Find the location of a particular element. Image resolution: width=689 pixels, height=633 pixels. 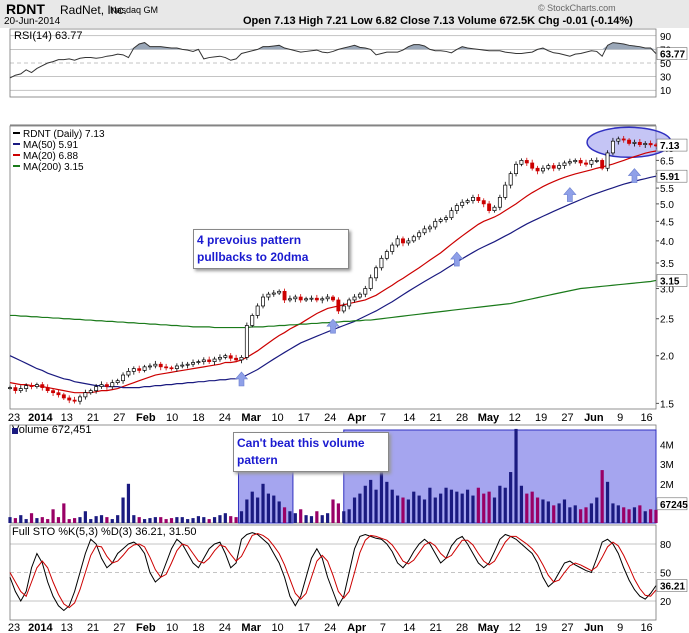

ma50-value-label-text: 5.91 is located at coordinates (670, 177).